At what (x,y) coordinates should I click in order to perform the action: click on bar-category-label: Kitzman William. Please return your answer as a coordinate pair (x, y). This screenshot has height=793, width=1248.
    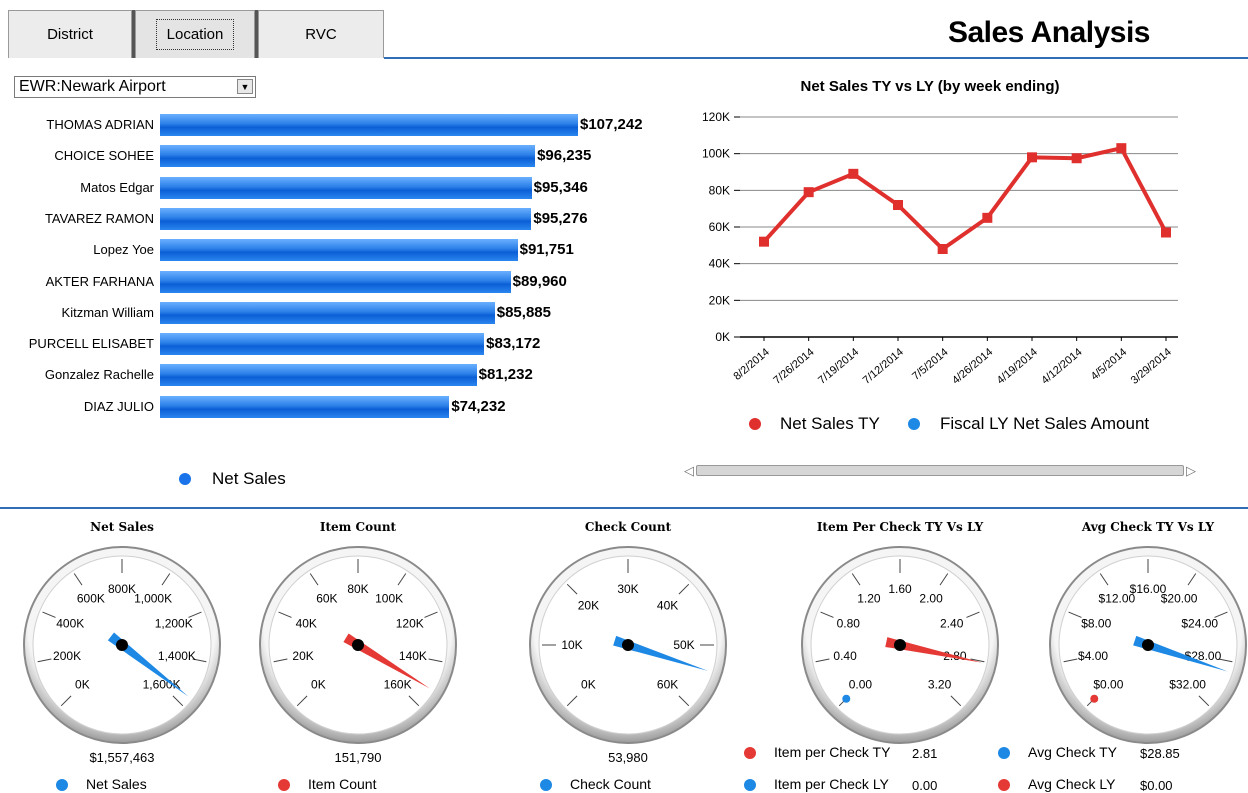
    Looking at the image, I should click on (107, 312).